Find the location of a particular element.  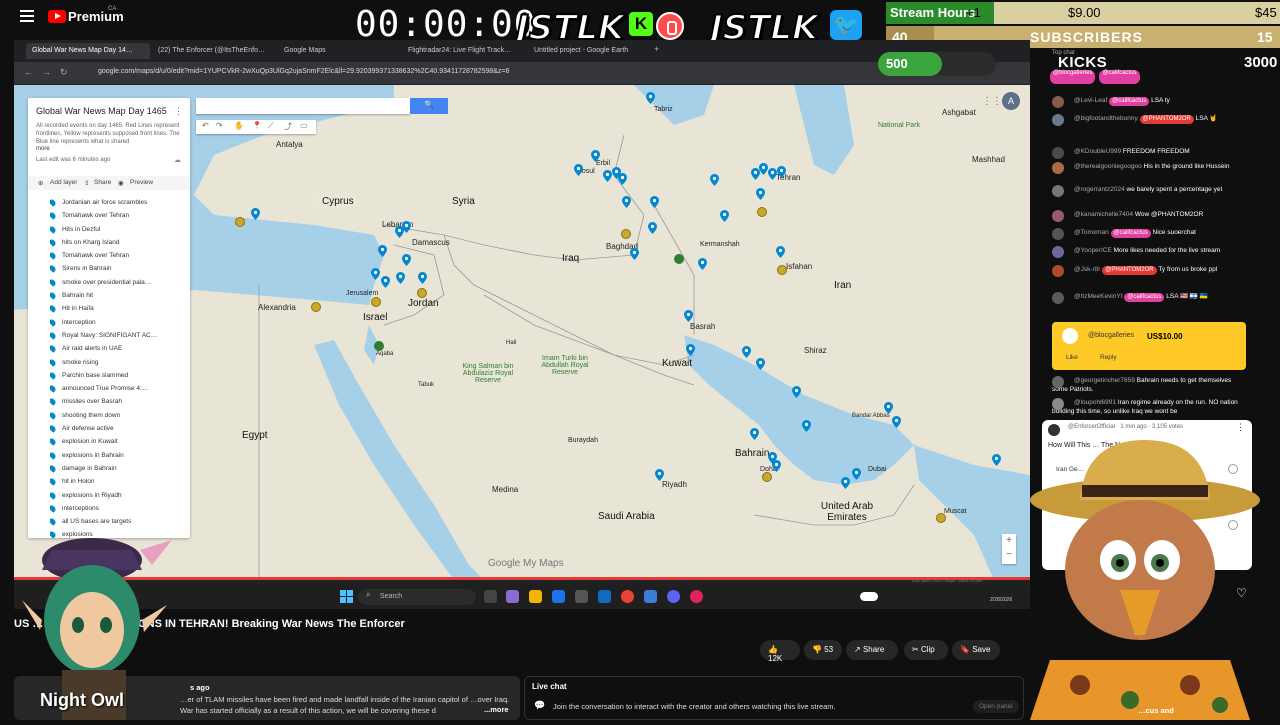

map-title: Global War News Map Day 1465 is located at coordinates (101, 111).